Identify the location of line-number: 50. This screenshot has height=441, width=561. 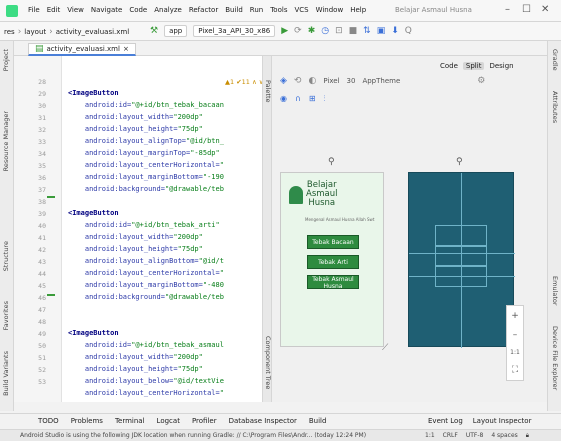
(42, 346).